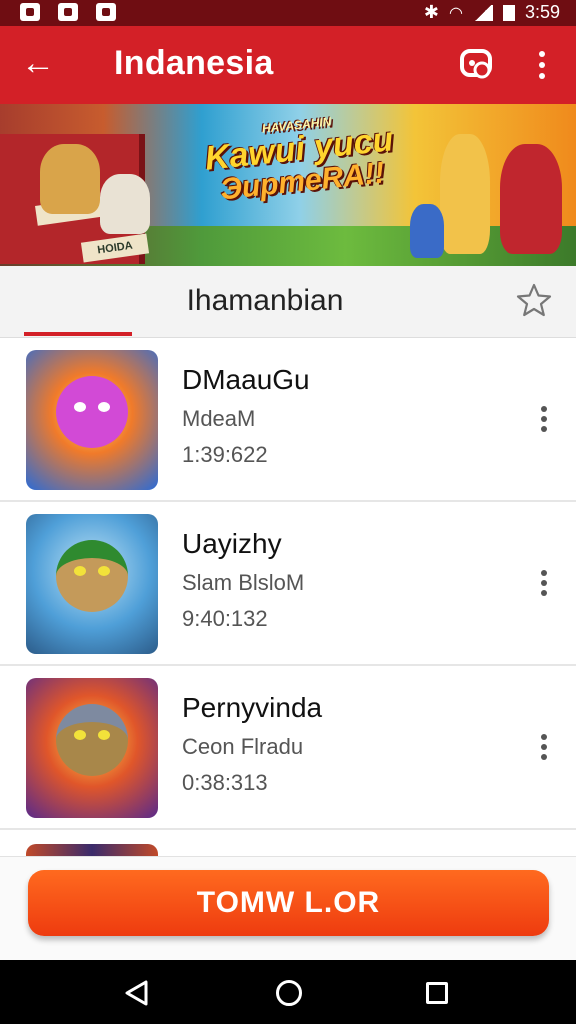 Image resolution: width=576 pixels, height=1024 pixels. What do you see at coordinates (225, 618) in the screenshot?
I see `item-duration: 9:40:132` at bounding box center [225, 618].